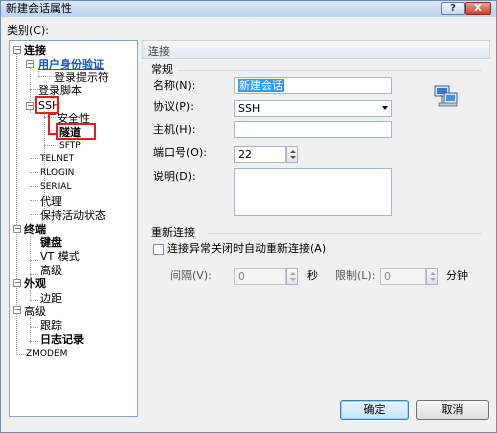  I want to click on host-input, so click(313, 129).